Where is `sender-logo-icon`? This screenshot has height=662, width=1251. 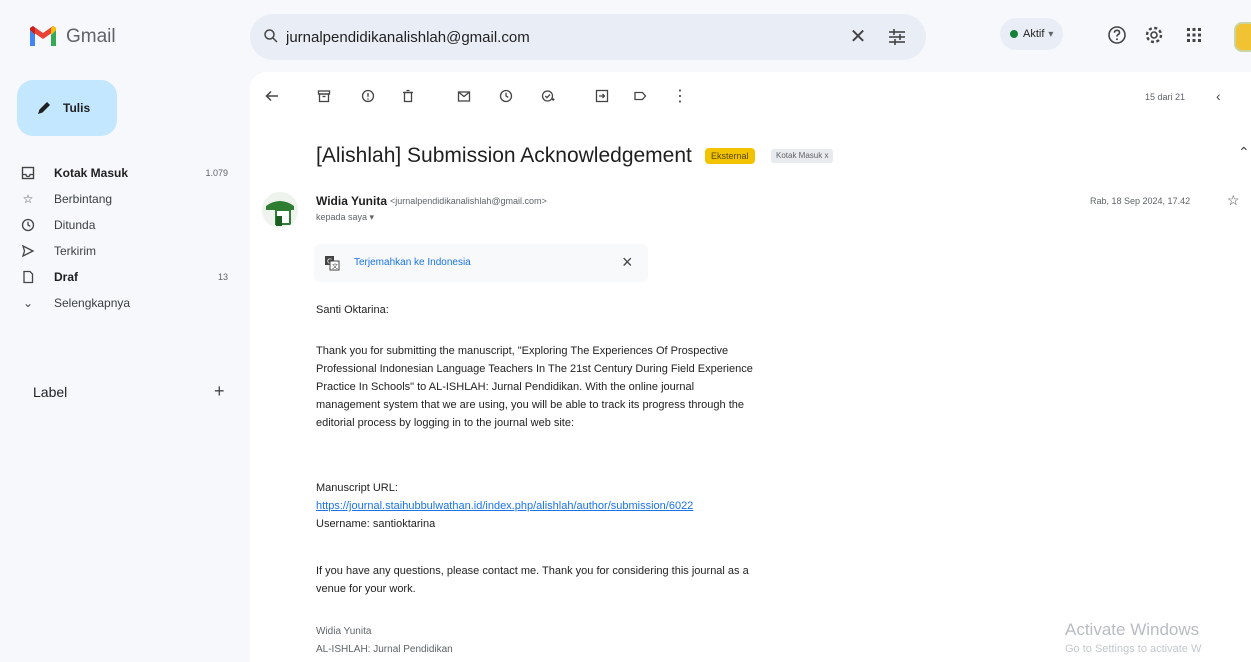
sender-logo-icon is located at coordinates (280, 210).